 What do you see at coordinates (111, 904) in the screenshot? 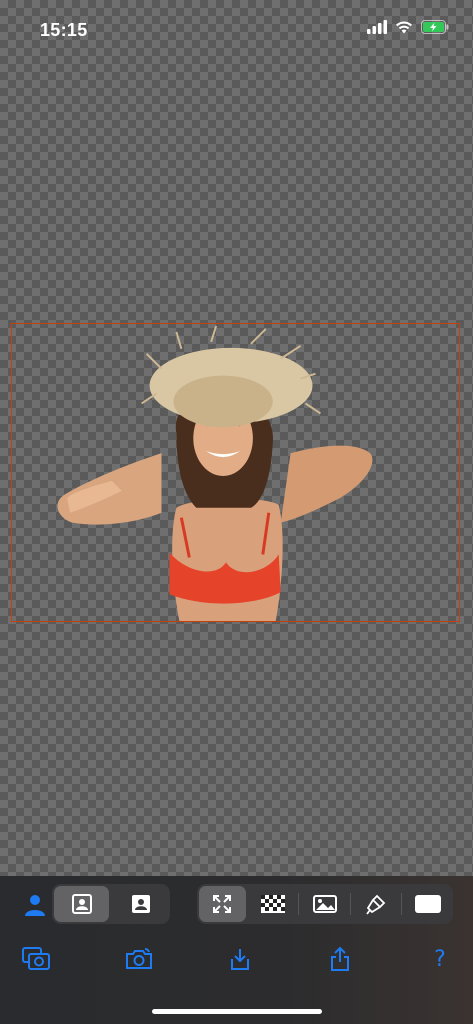
I see `subject-segment-control` at bounding box center [111, 904].